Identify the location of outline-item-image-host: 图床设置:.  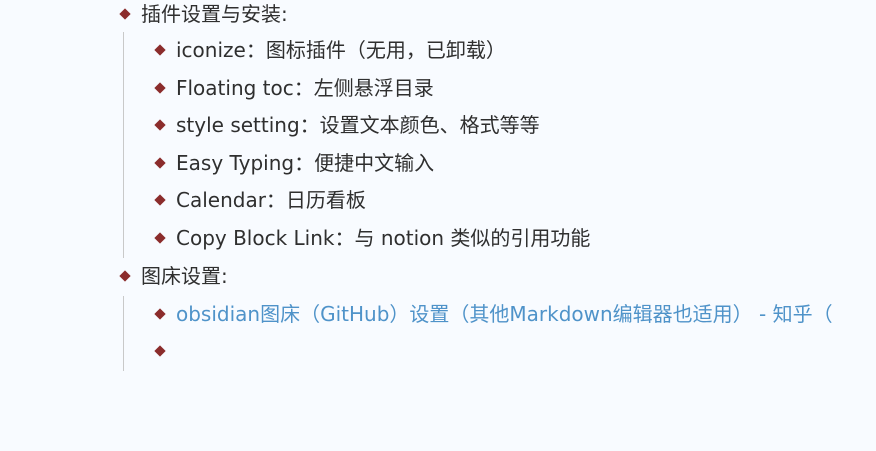
(173, 276).